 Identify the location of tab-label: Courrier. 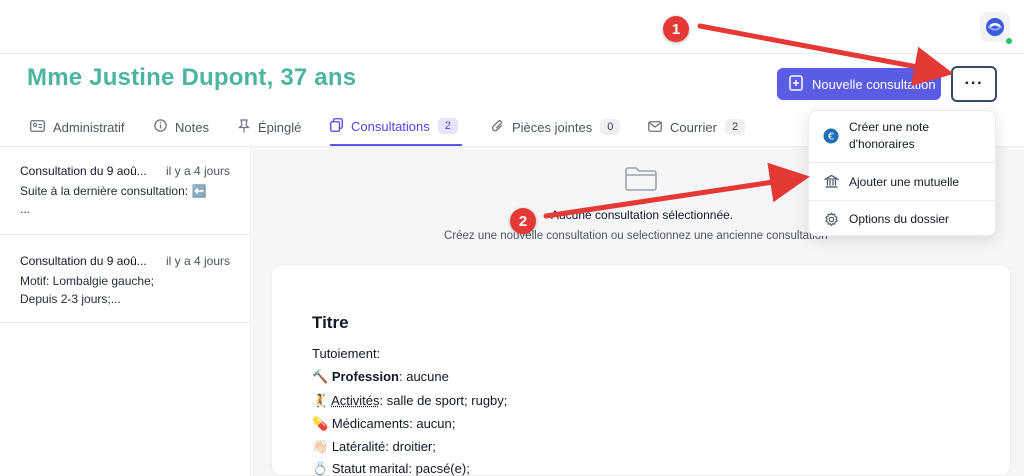
(693, 127).